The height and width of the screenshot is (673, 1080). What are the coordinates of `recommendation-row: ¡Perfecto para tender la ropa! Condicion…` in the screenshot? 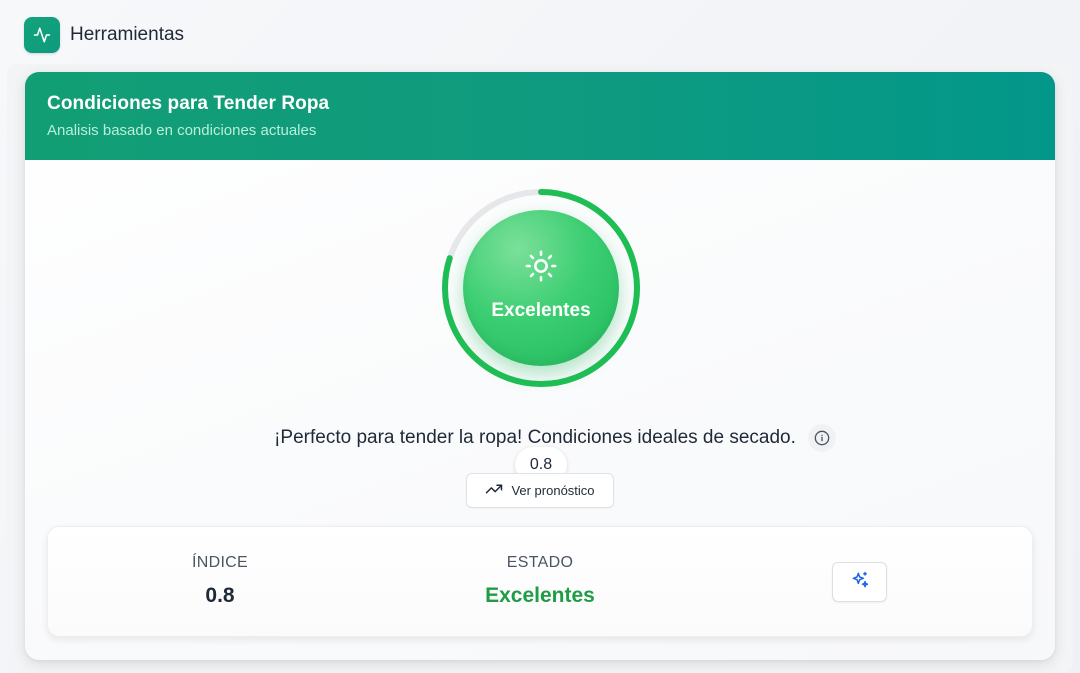 It's located at (540, 438).